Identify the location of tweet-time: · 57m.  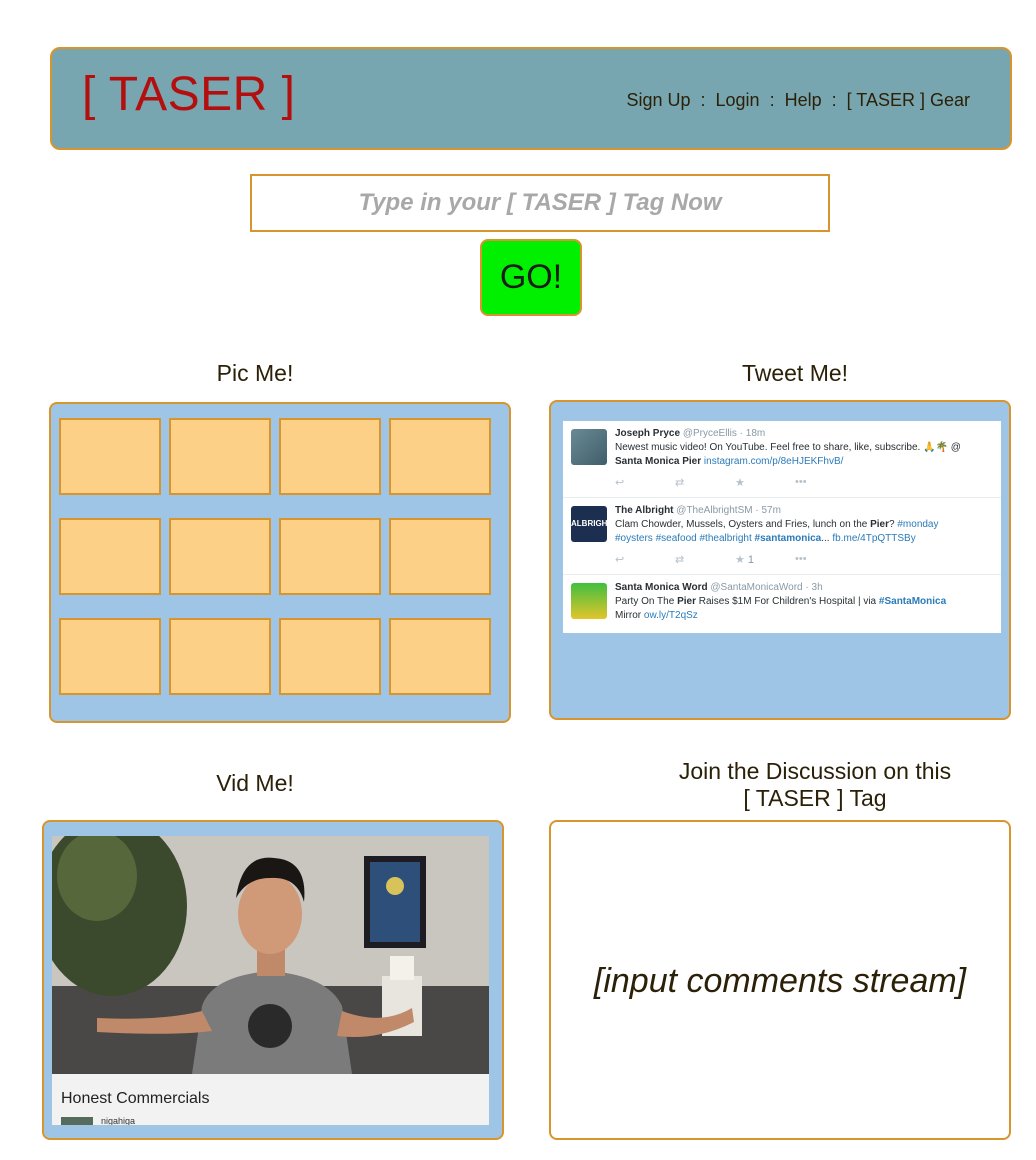
(768, 510).